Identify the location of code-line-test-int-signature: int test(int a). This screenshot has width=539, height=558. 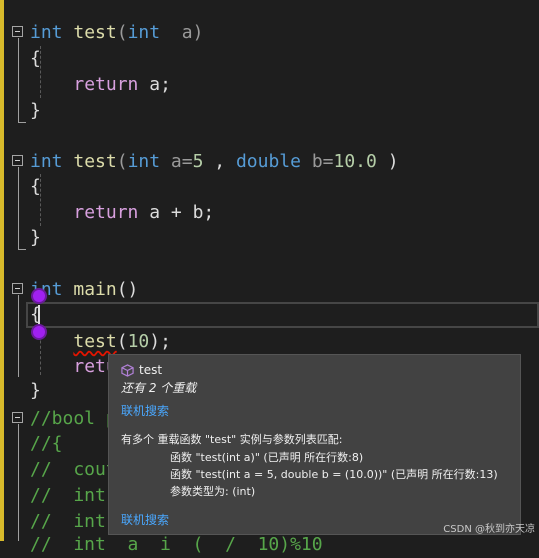
(116, 33).